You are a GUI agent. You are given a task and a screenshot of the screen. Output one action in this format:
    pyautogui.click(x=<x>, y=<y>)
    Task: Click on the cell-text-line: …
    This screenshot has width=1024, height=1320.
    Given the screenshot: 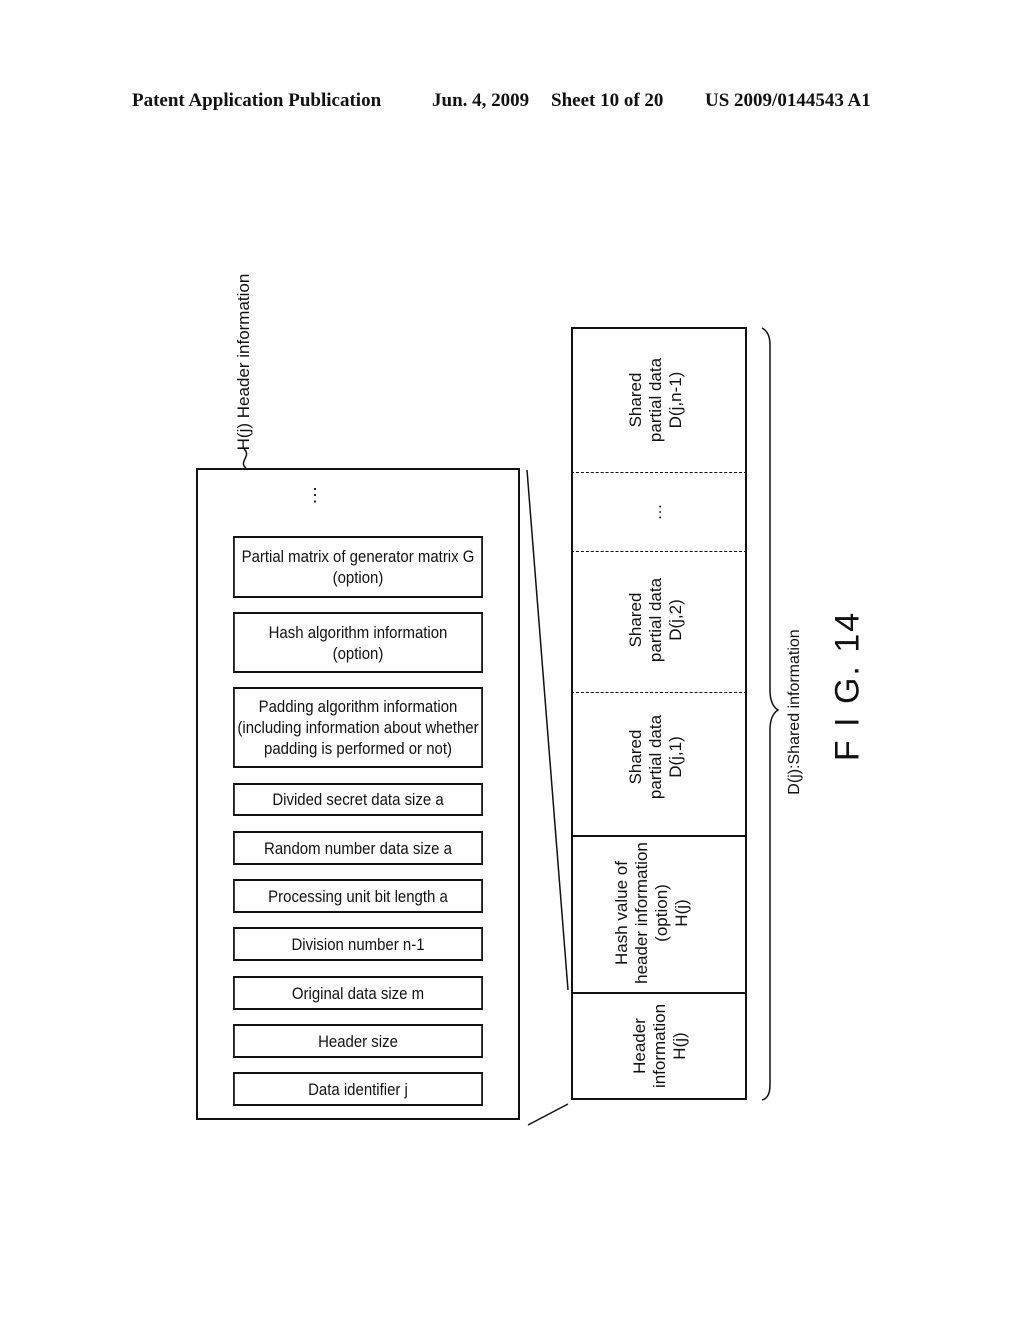 What is the action you would take?
    pyautogui.click(x=655, y=512)
    